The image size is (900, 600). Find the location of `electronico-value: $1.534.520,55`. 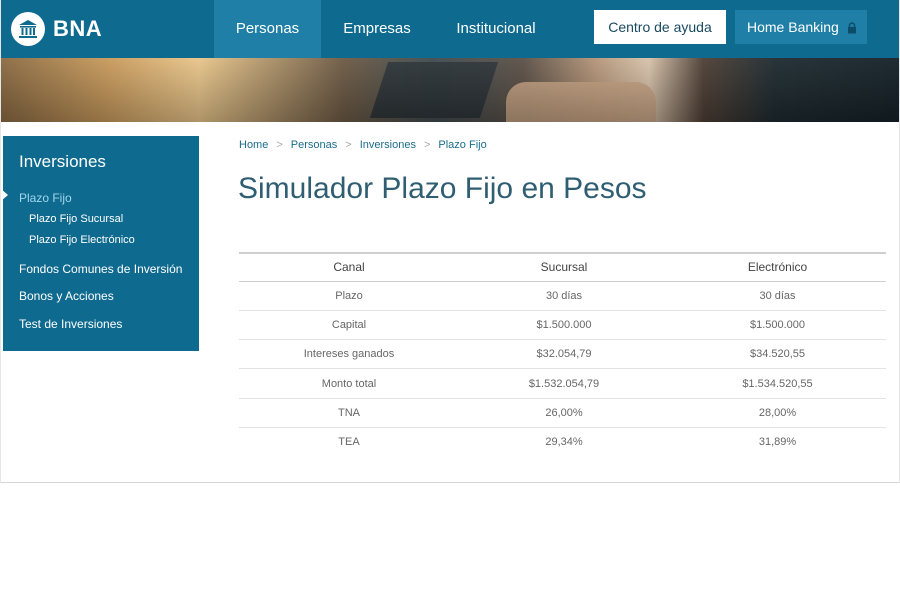

electronico-value: $1.534.520,55 is located at coordinates (777, 383).